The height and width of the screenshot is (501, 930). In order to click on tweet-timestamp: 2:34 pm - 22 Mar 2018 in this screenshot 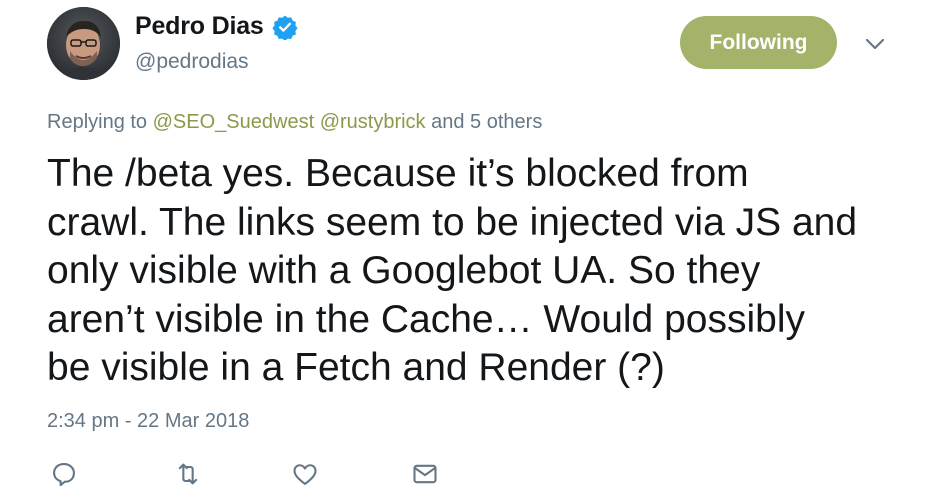, I will do `click(148, 421)`.